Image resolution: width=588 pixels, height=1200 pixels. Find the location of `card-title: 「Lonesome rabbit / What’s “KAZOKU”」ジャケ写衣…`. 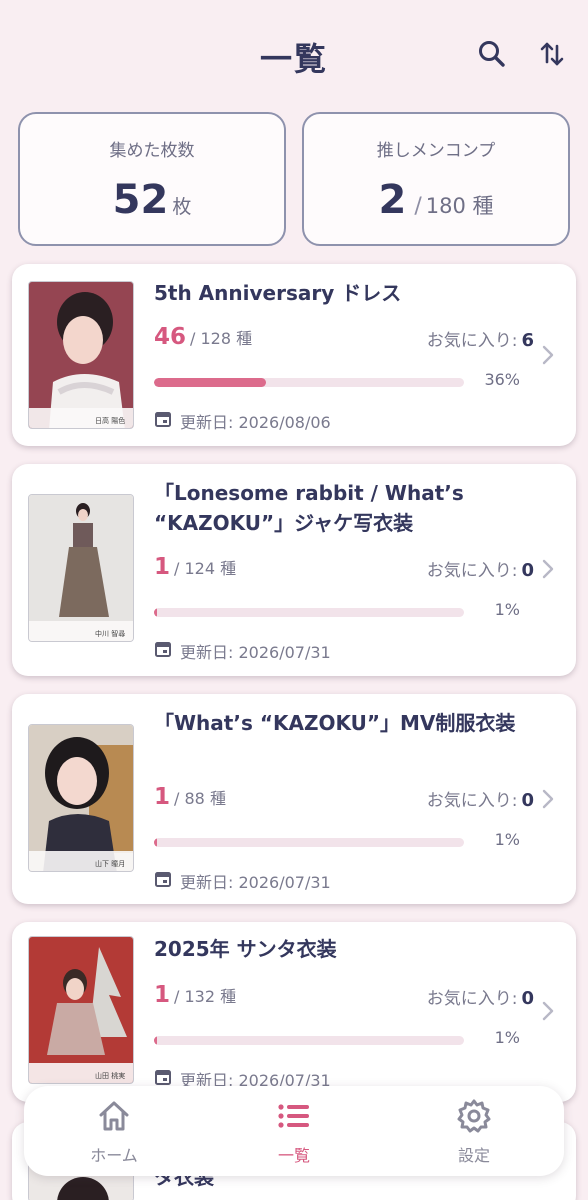

card-title: 「Lonesome rabbit / What’s “KAZOKU”」ジャケ写衣… is located at coordinates (309, 508).